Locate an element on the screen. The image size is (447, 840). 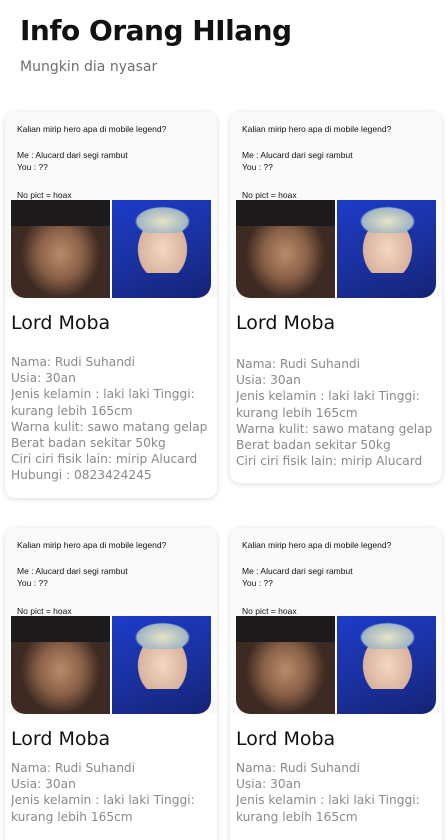
page-subtitle: Mungkin dia nyasar is located at coordinates (89, 67).